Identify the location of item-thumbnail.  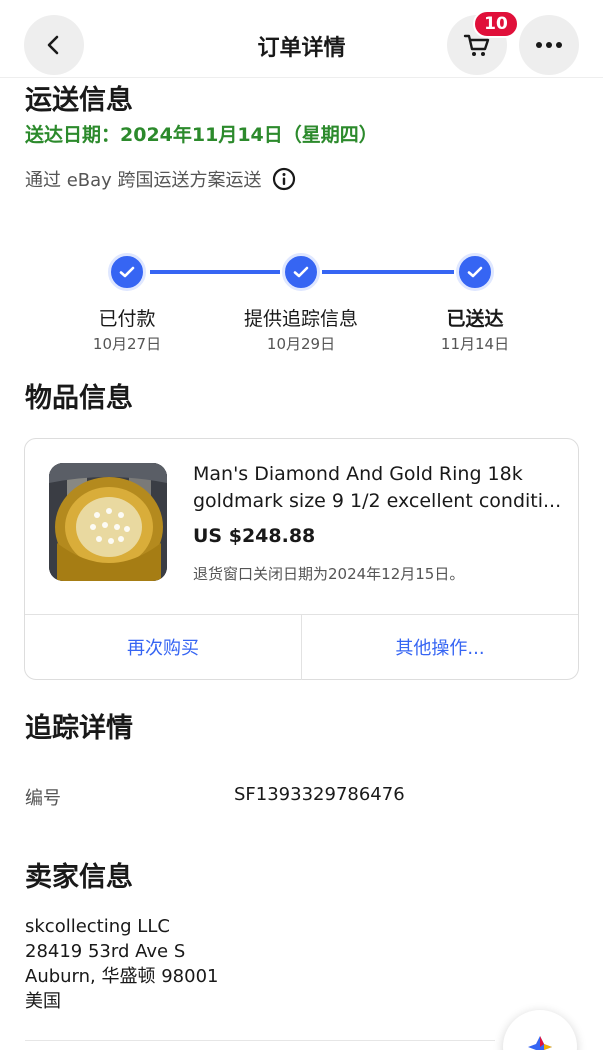
(108, 522).